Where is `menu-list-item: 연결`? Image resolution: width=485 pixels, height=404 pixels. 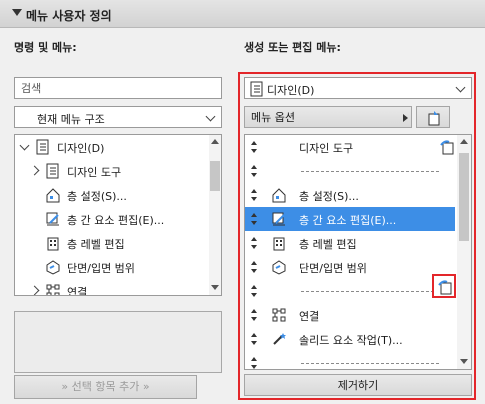
menu-list-item: 연결 is located at coordinates (350, 315).